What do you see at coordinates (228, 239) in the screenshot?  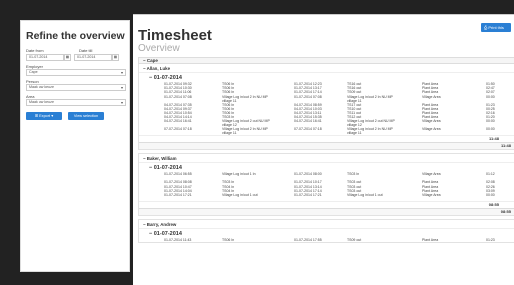 I see `table-cell: TS06 In` at bounding box center [228, 239].